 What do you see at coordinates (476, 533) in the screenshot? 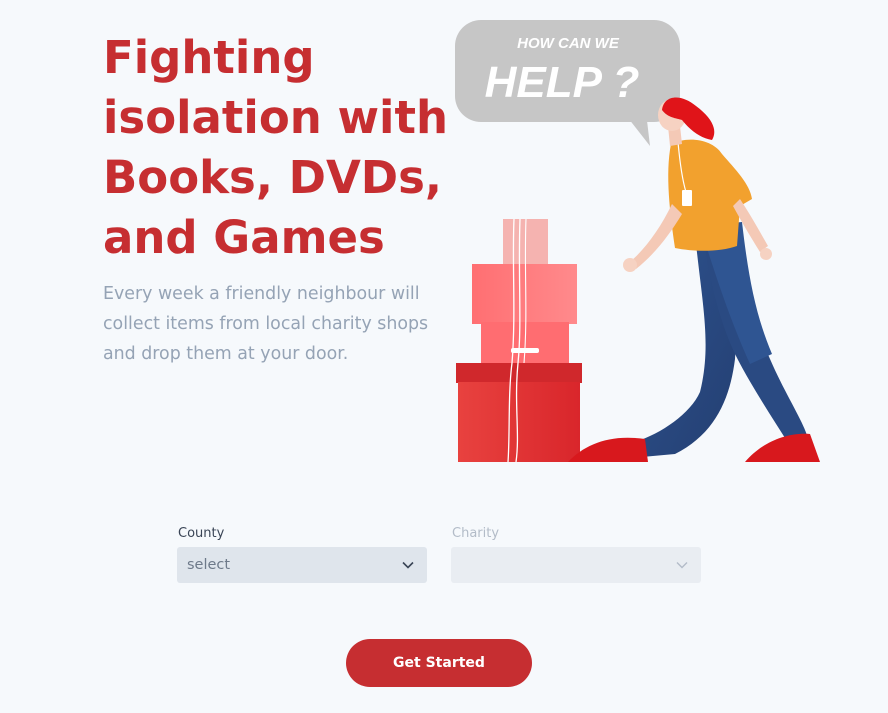
I see `charity-label: Charity` at bounding box center [476, 533].